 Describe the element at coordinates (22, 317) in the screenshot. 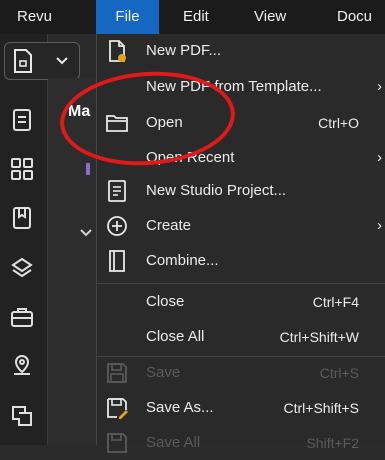

I see `toolchest-icon` at that location.